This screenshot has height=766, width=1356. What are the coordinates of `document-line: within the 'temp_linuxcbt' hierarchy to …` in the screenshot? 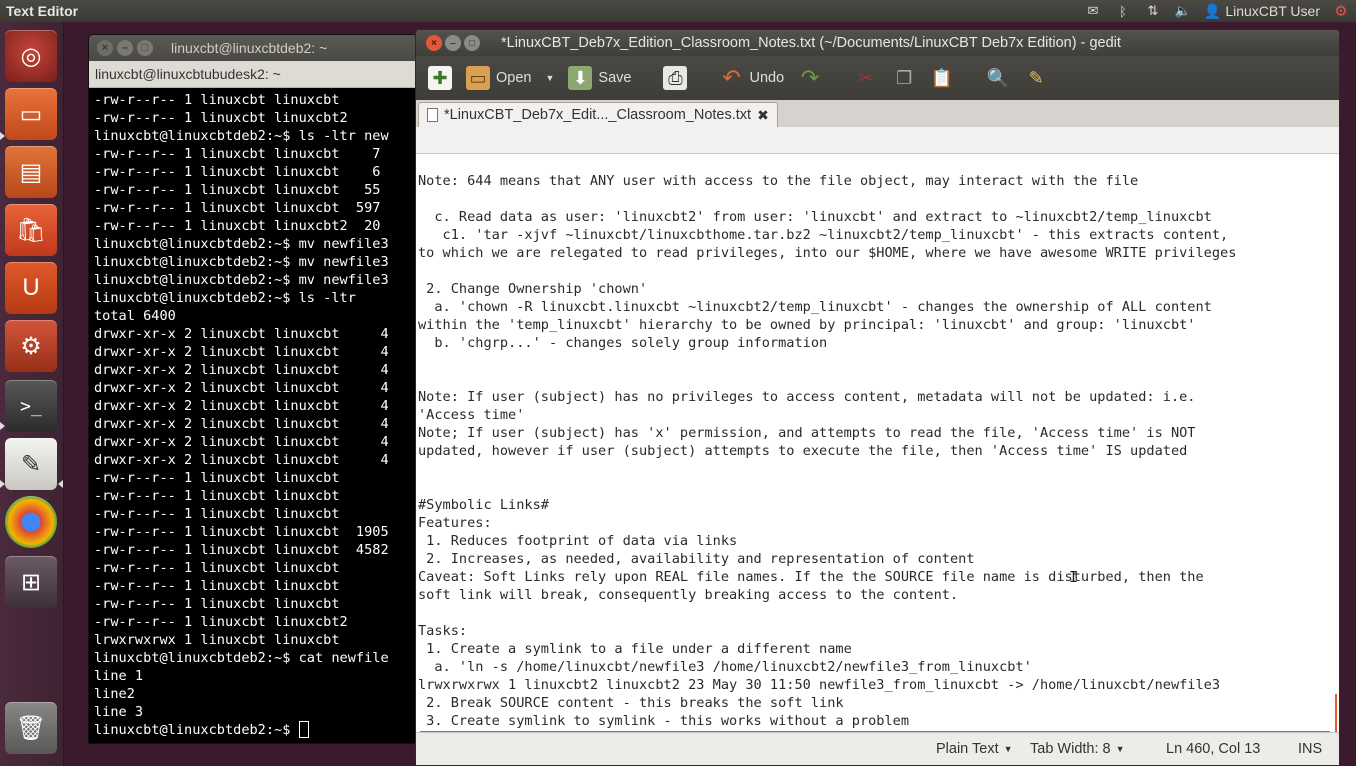 It's located at (807, 325).